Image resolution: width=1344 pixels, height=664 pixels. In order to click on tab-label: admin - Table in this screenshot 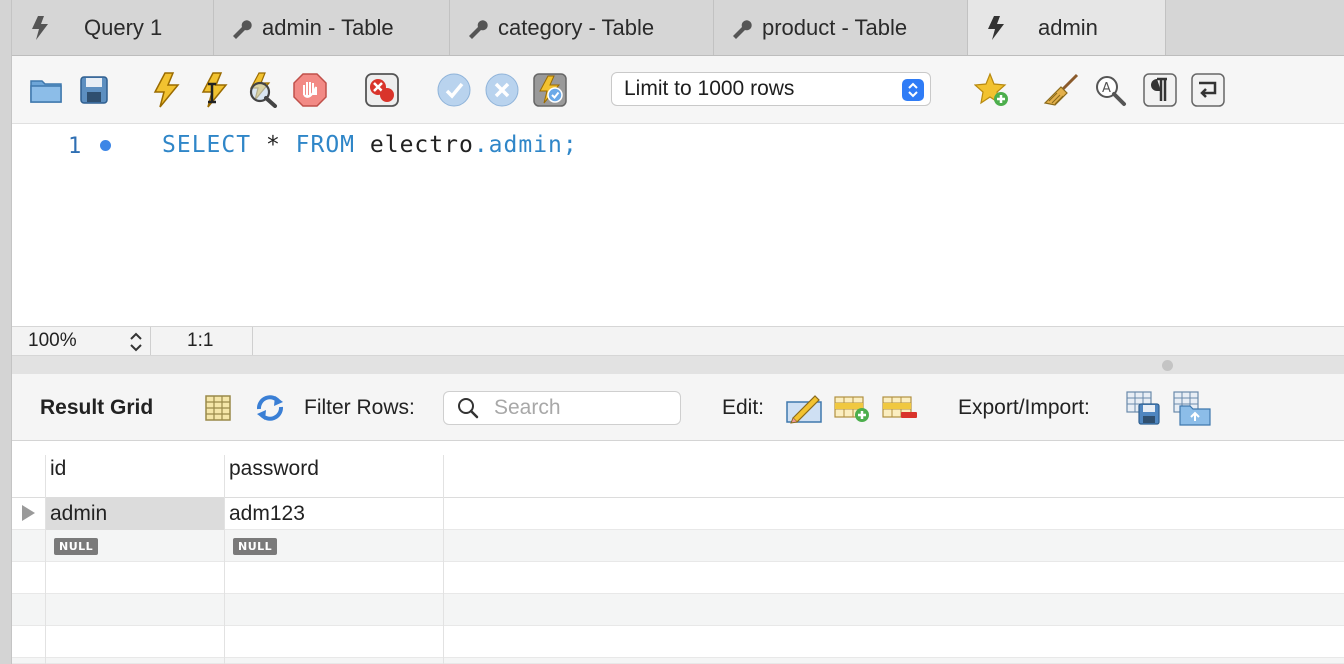, I will do `click(328, 27)`.